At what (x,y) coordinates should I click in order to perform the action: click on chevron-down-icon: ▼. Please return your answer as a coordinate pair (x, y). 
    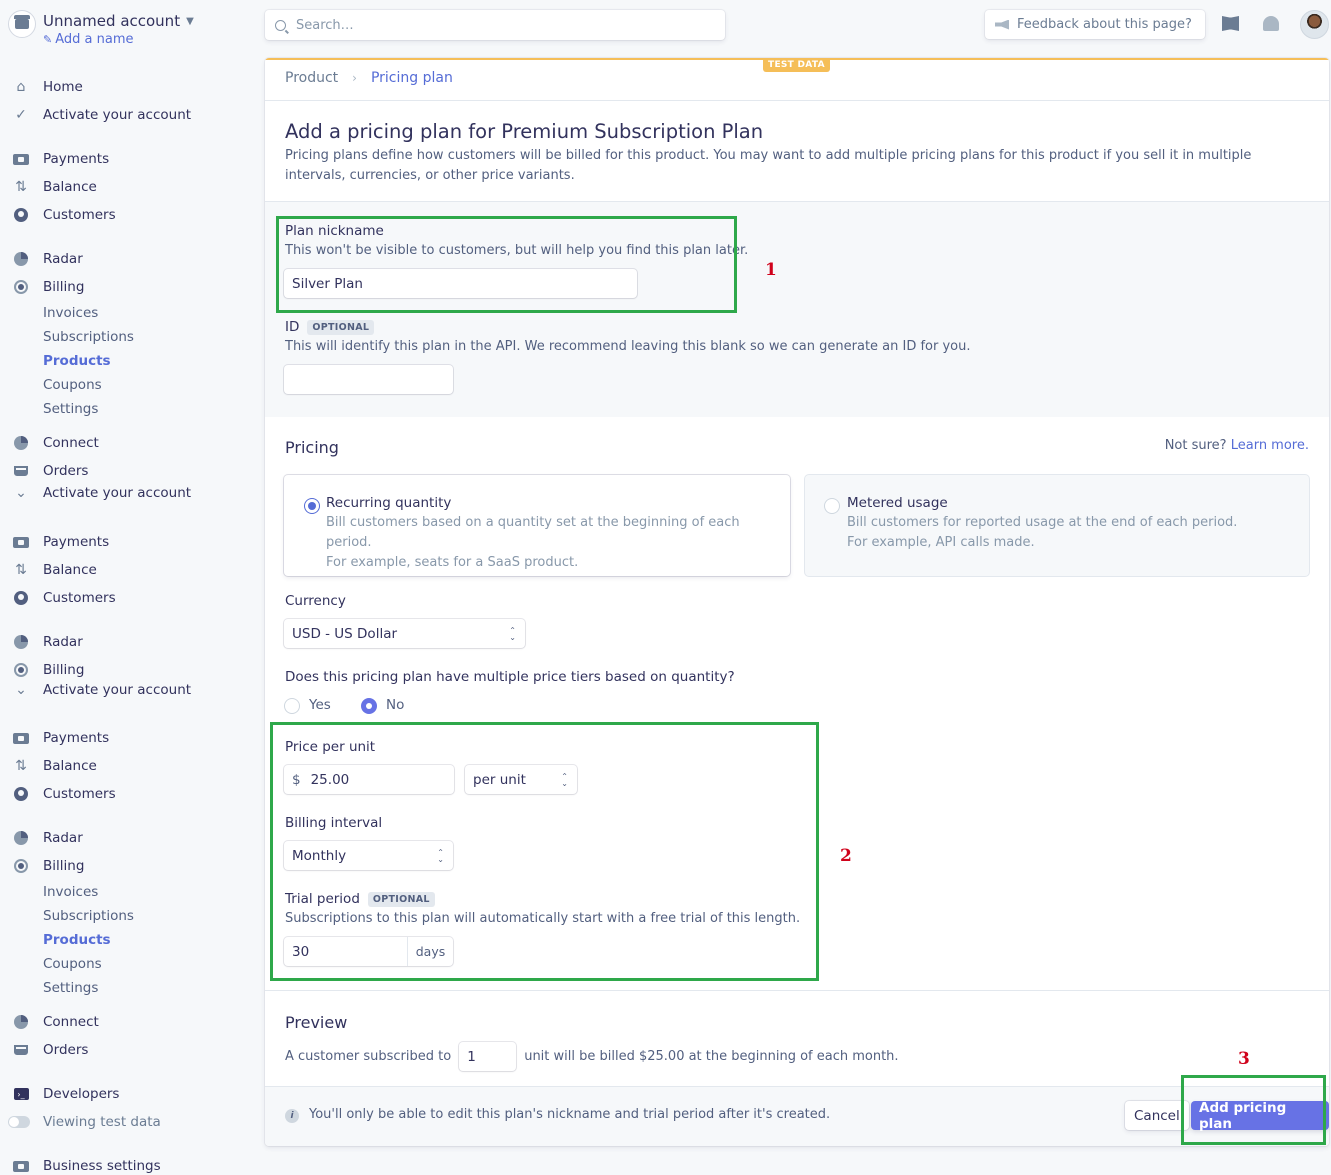
    Looking at the image, I should click on (190, 21).